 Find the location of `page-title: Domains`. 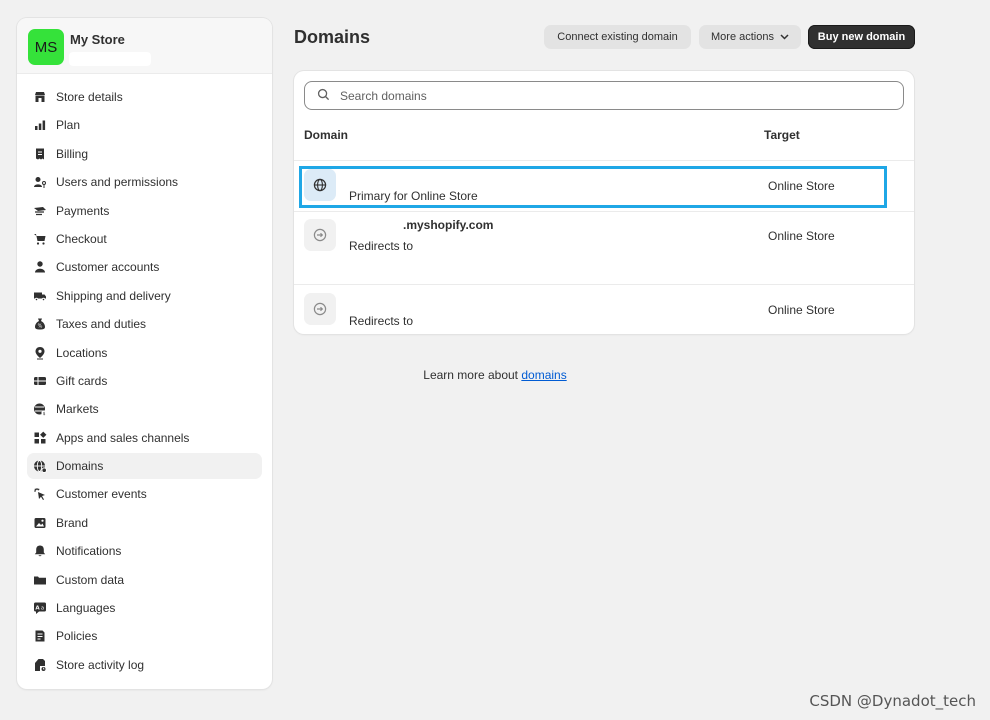

page-title: Domains is located at coordinates (332, 37).